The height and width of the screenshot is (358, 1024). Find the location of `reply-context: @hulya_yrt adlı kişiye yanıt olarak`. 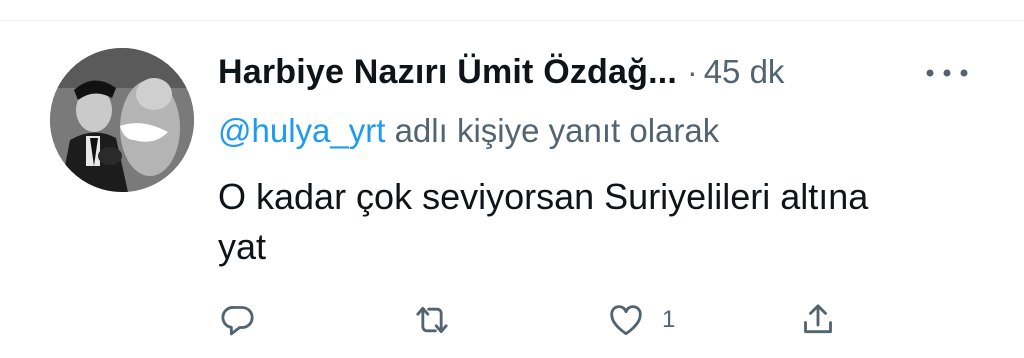

reply-context: @hulya_yrt adlı kişiye yanıt olarak is located at coordinates (468, 134).